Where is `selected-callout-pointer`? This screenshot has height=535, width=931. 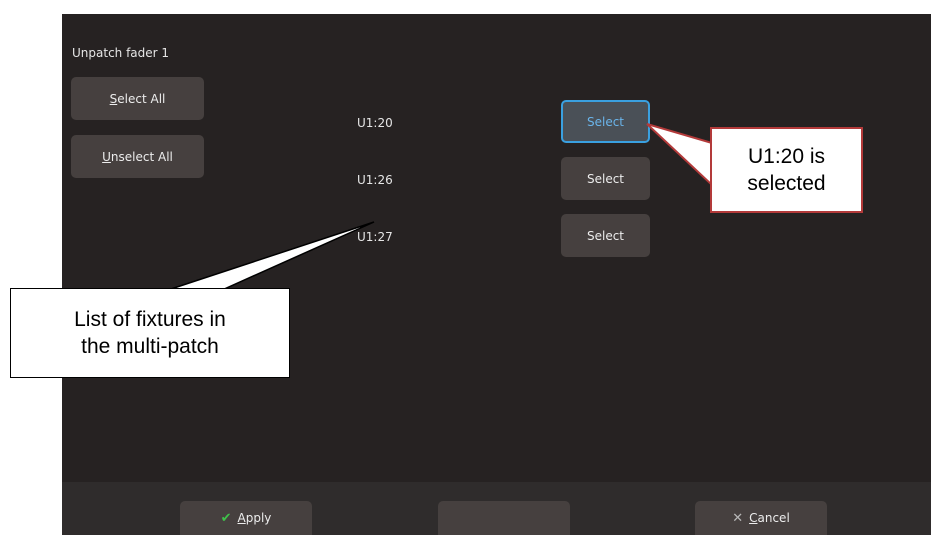
selected-callout-pointer is located at coordinates (679, 155).